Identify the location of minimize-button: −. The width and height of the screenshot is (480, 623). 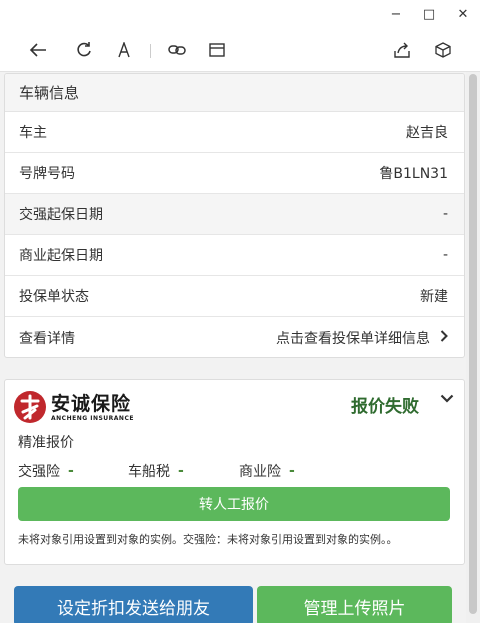
(396, 14).